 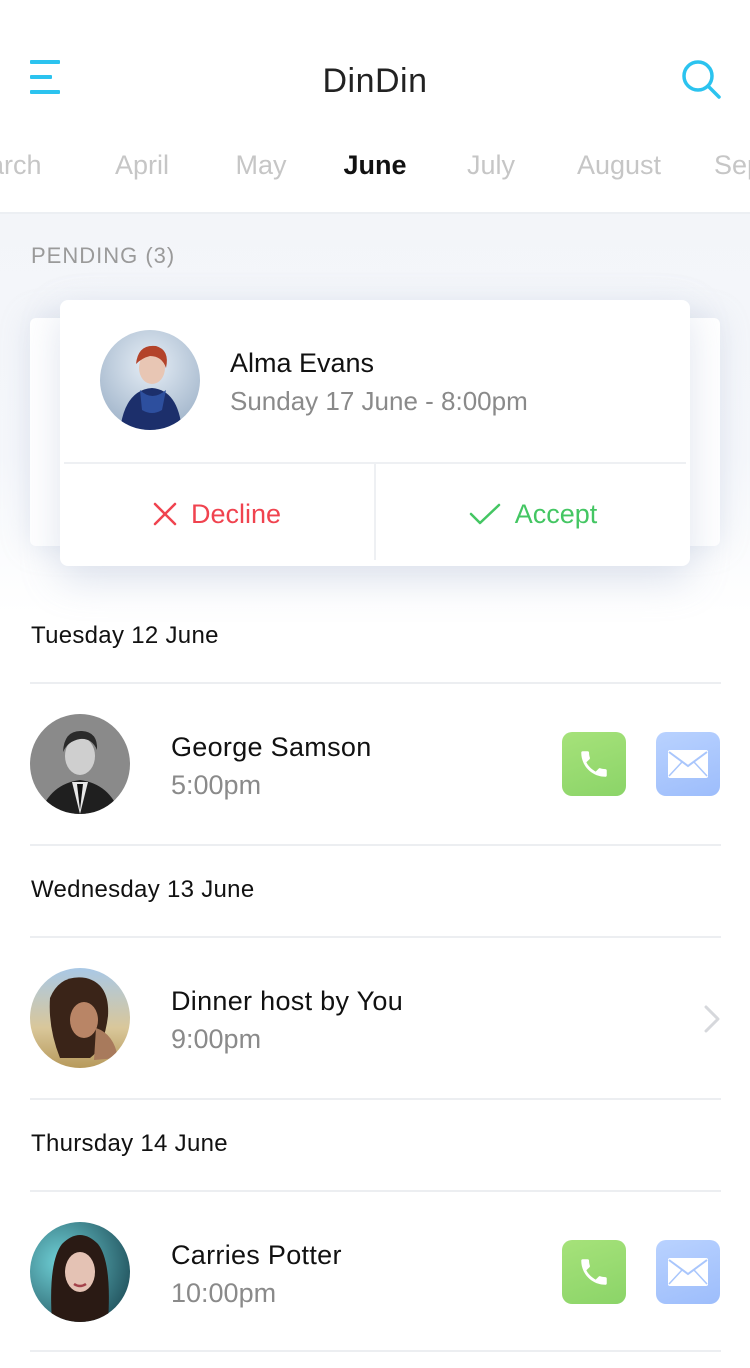 I want to click on invite-name: Alma Evans, so click(x=302, y=363).